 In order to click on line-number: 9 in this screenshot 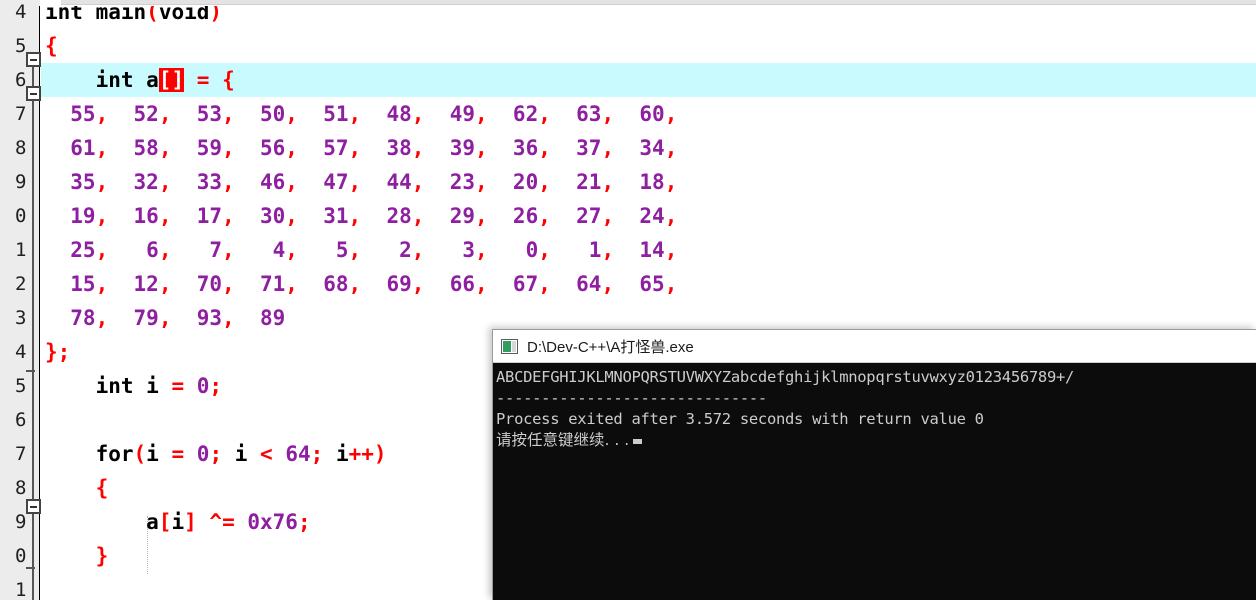, I will do `click(20, 522)`.